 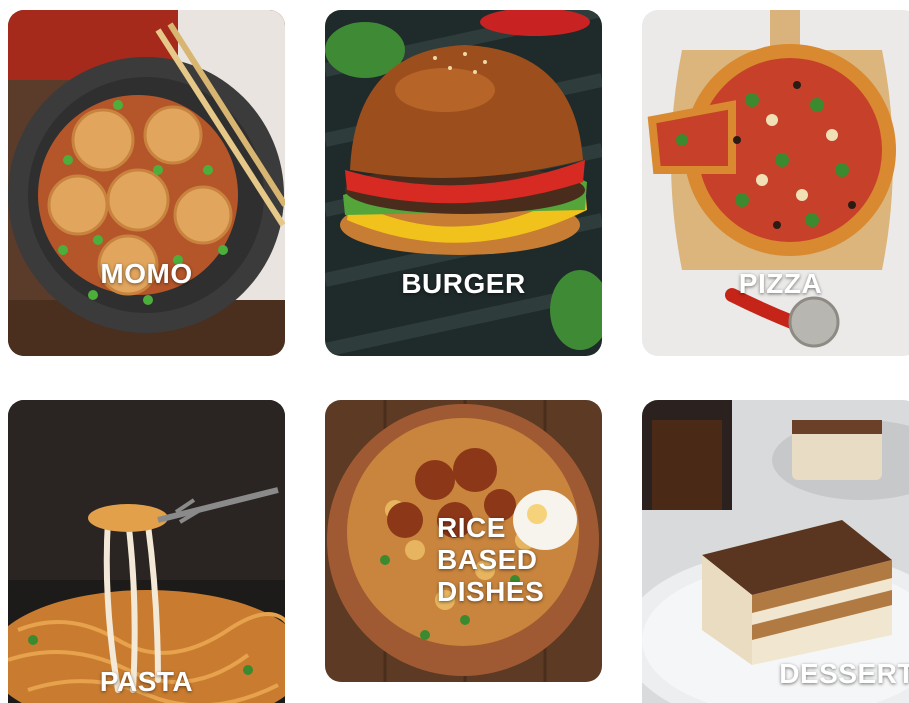 What do you see at coordinates (146, 273) in the screenshot?
I see `category-label: MOMO` at bounding box center [146, 273].